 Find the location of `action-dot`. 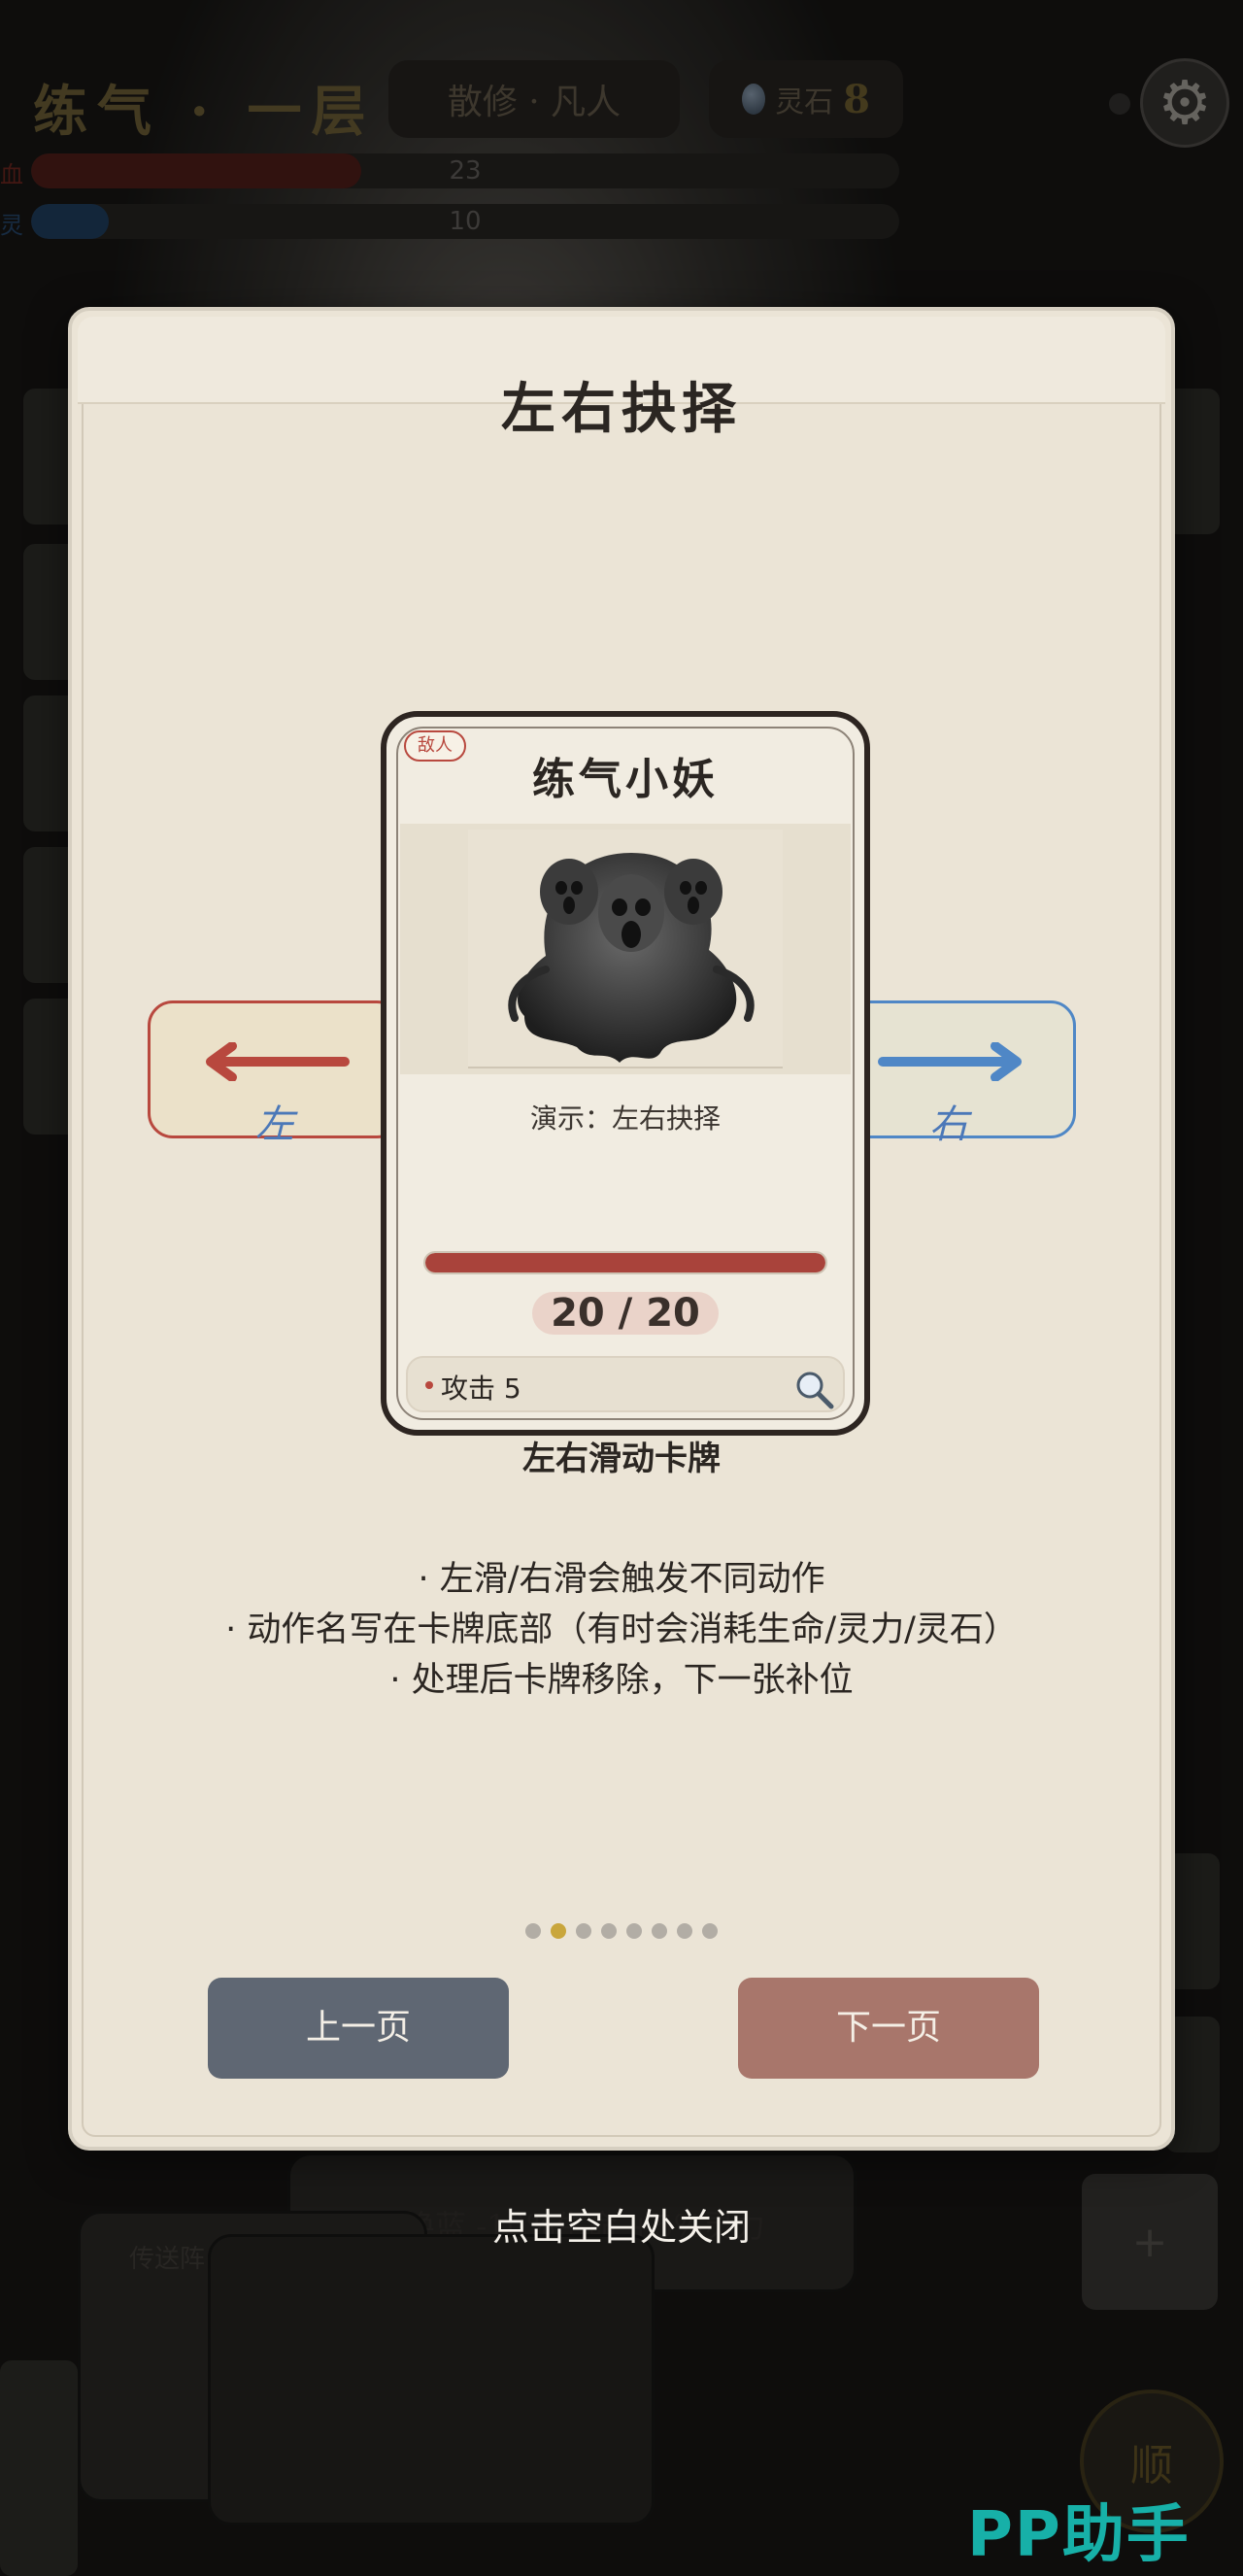

action-dot is located at coordinates (429, 1385).